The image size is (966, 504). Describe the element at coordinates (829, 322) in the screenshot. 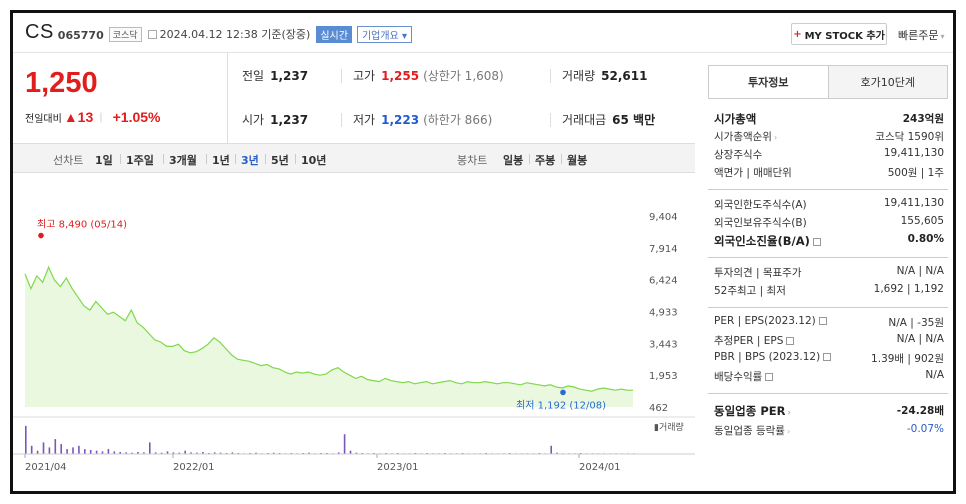

I see `per-row: PER | EPS(2023.12) N/A | -35원` at that location.